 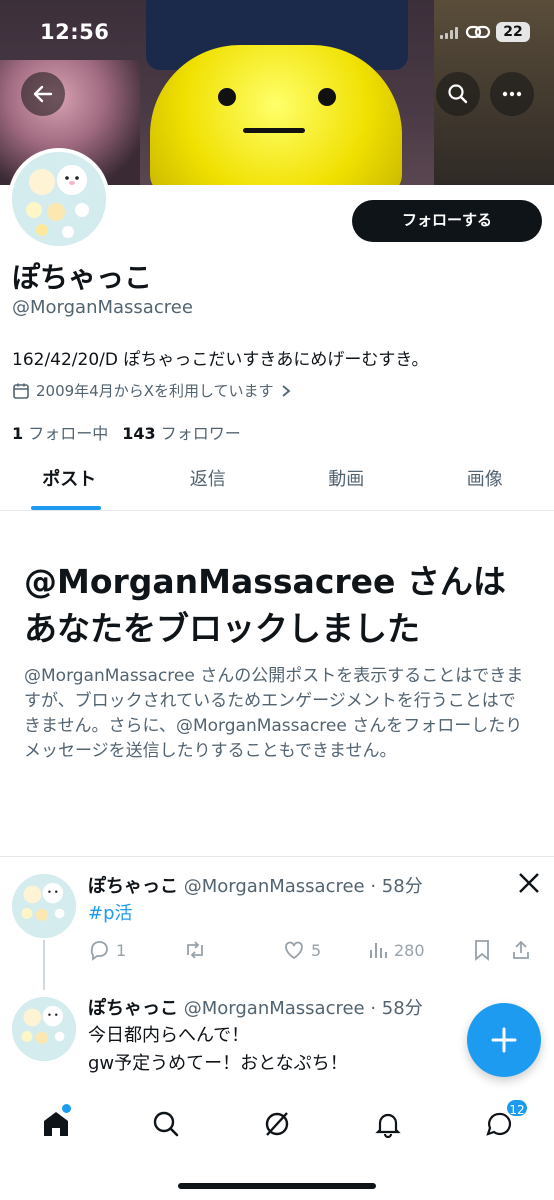 I want to click on nav-grok, so click(x=277, y=1124).